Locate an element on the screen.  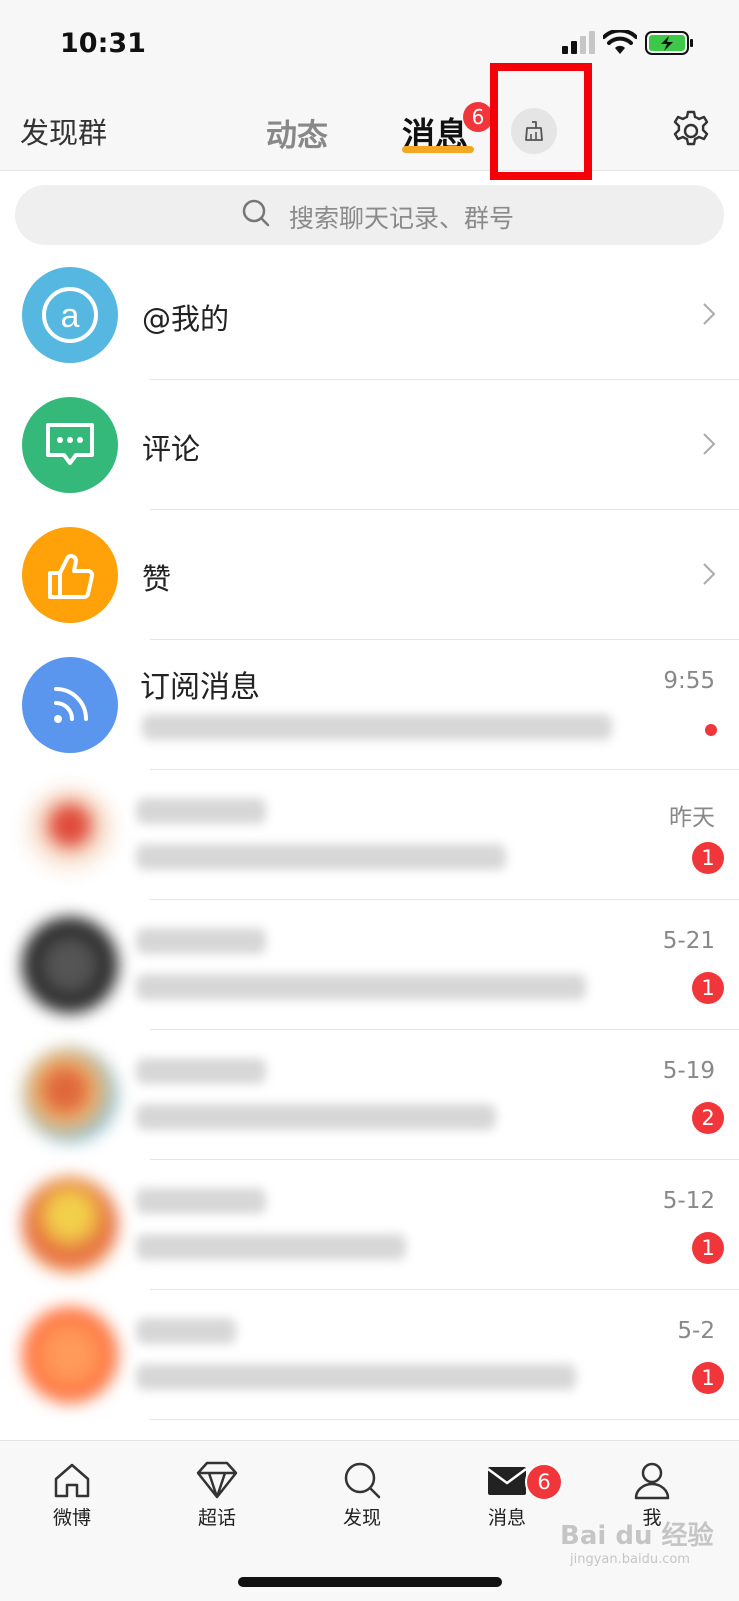
bottom-tab-discover: 发现 is located at coordinates (362, 1496).